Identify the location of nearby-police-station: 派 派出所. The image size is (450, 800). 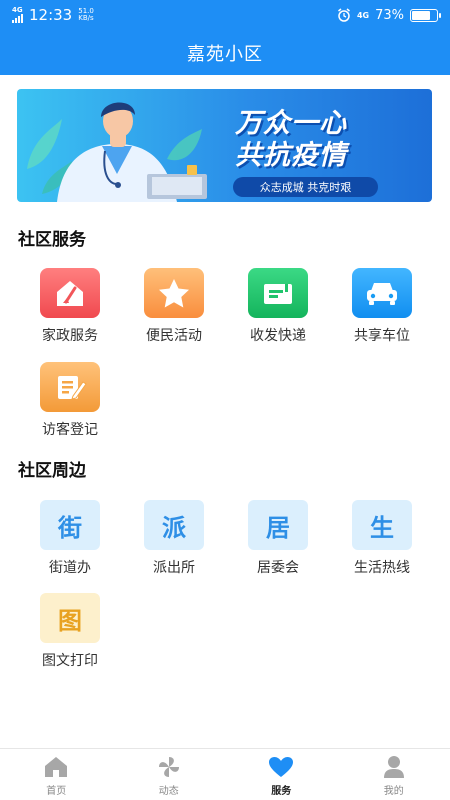
(174, 538).